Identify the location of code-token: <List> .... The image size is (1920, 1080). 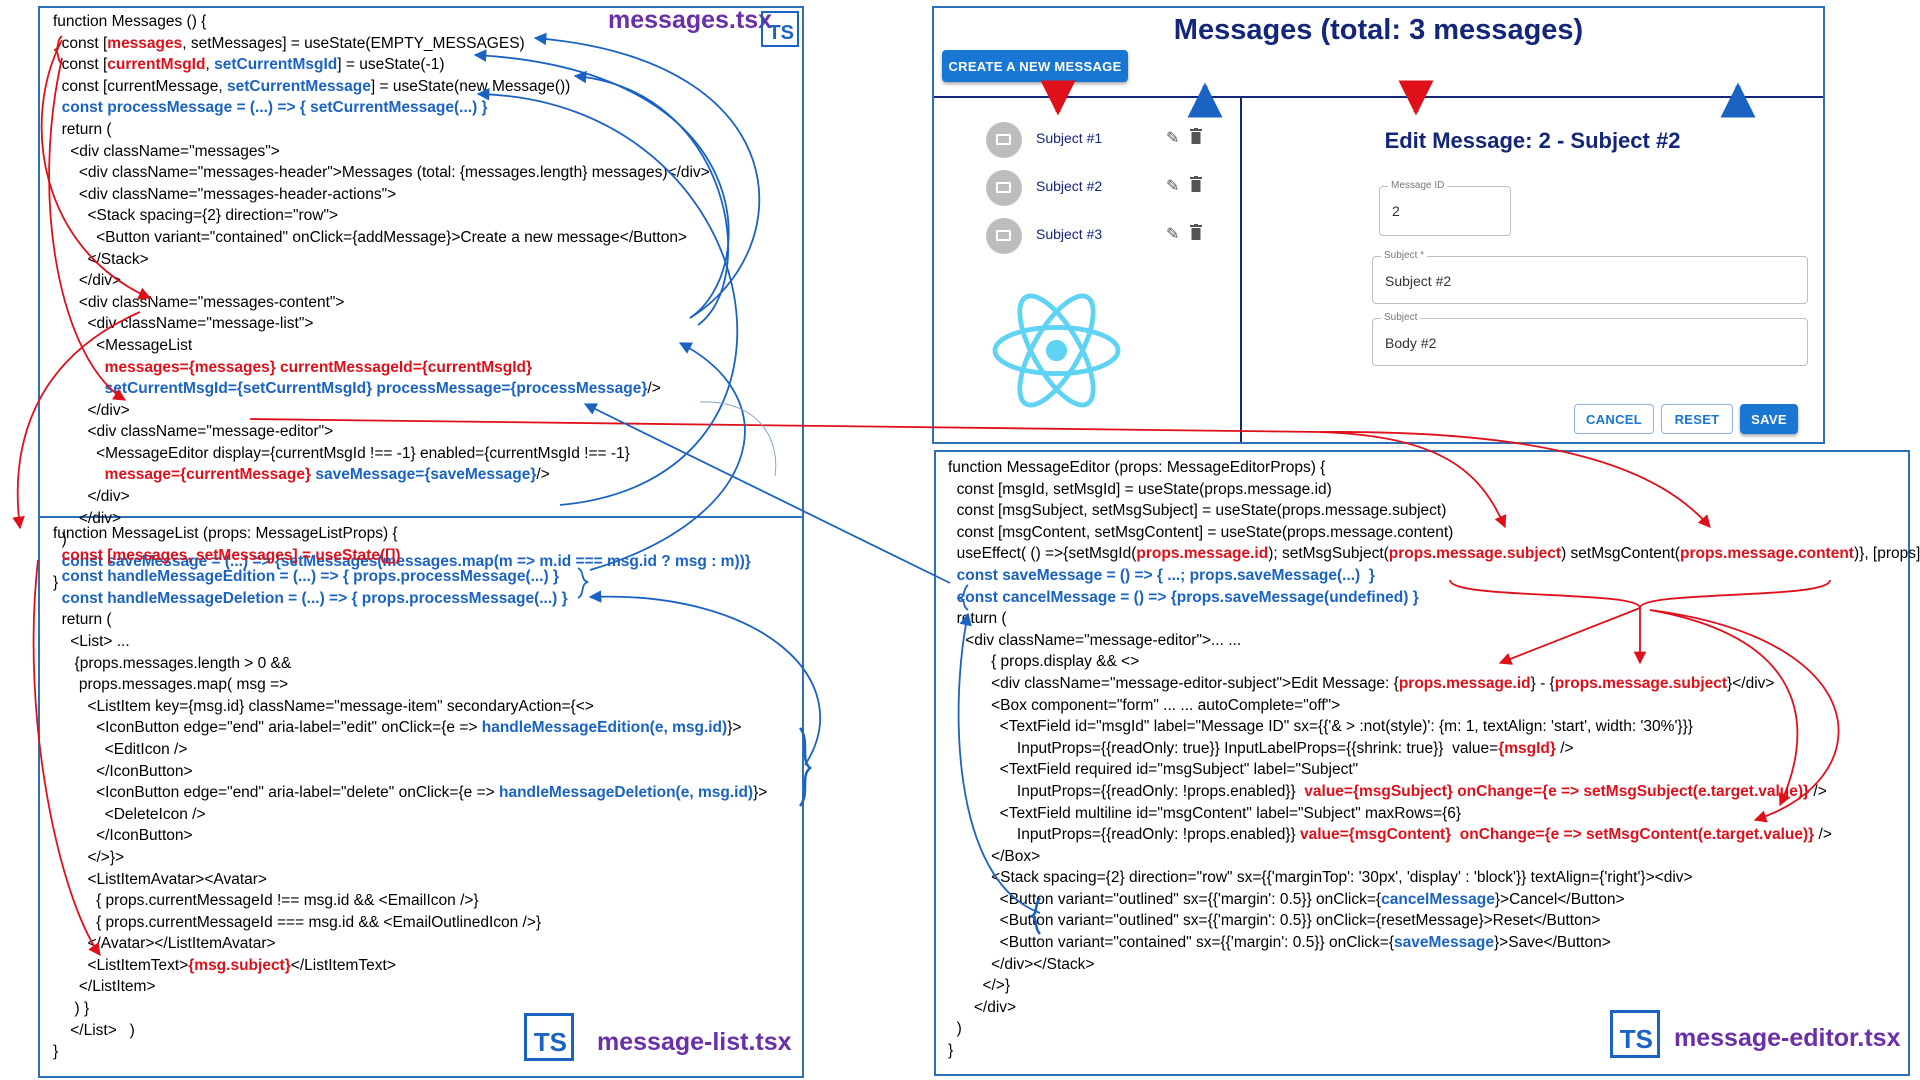
(91, 641).